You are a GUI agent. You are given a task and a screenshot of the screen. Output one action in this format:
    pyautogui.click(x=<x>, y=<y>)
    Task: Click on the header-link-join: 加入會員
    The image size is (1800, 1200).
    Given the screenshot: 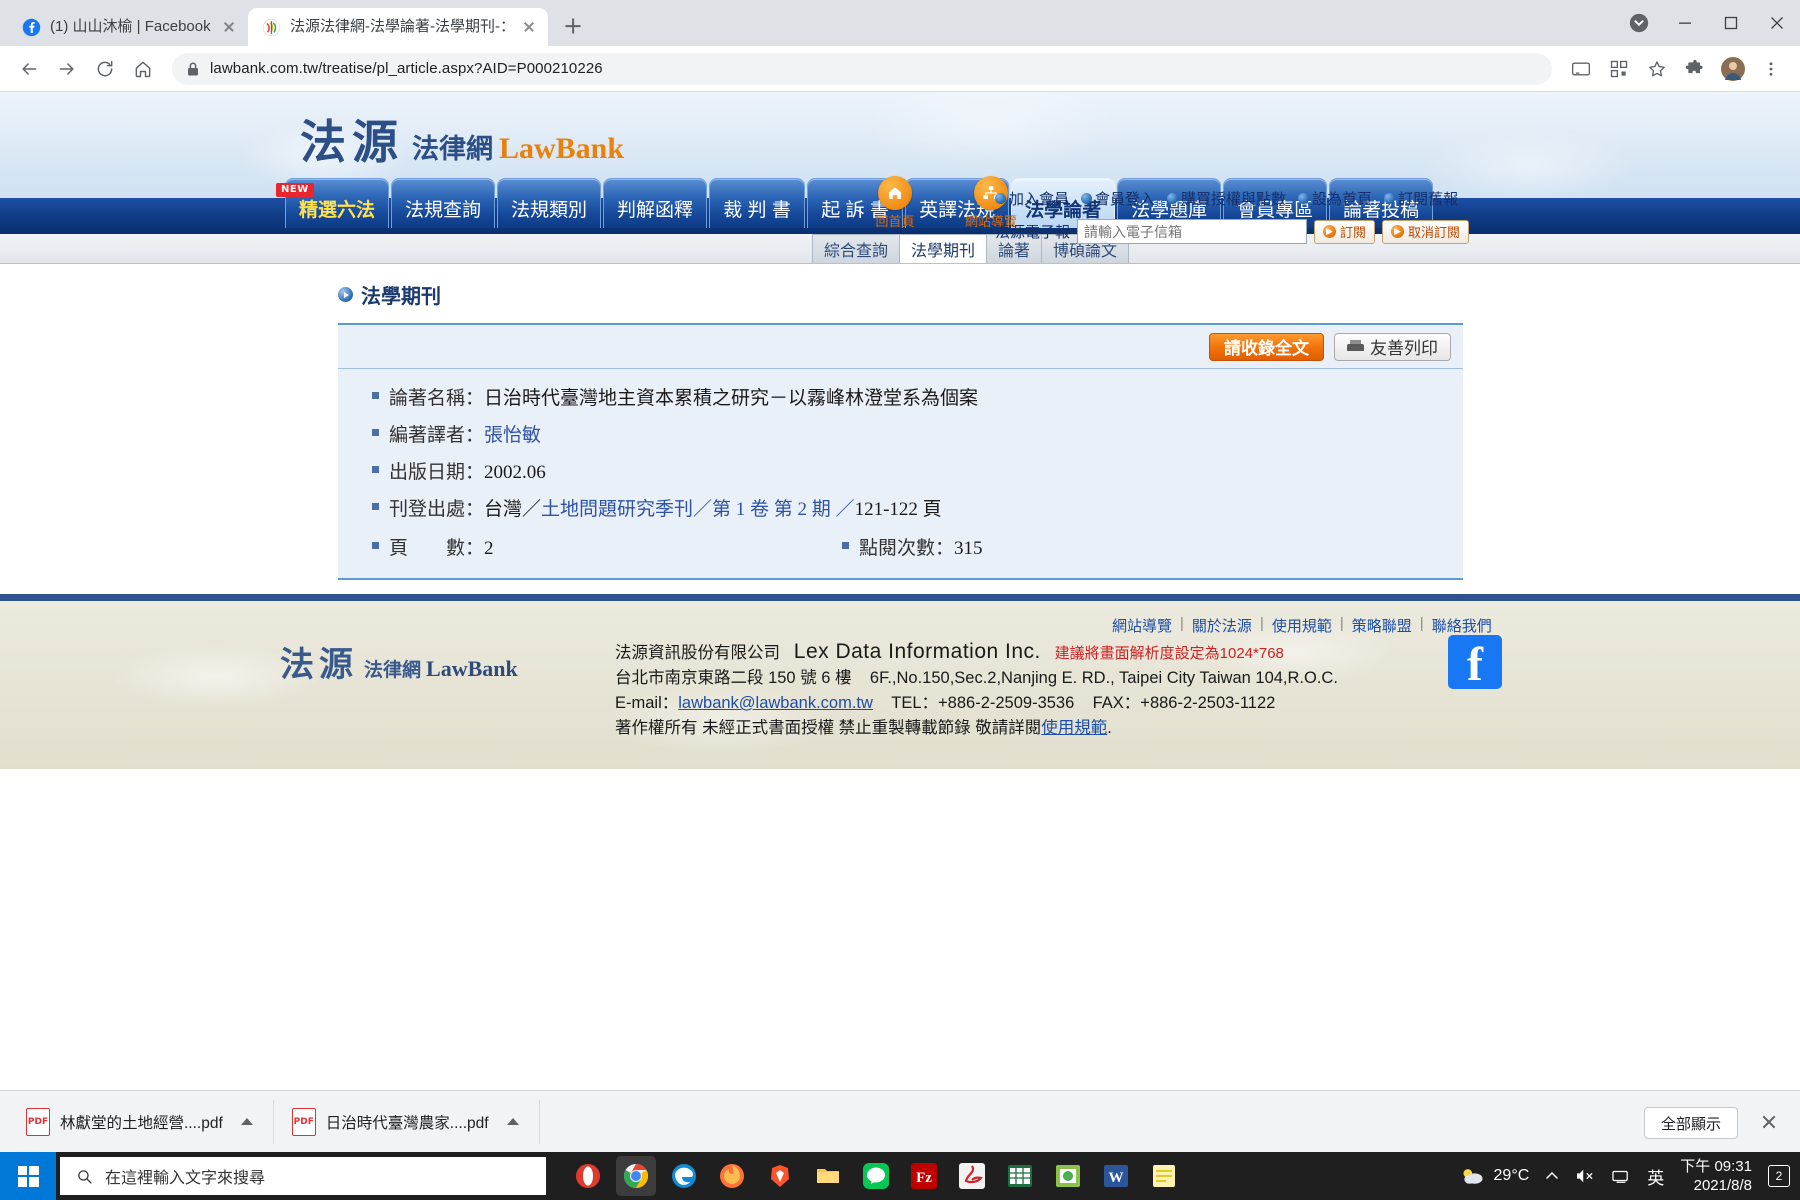 What is the action you would take?
    pyautogui.click(x=1032, y=198)
    